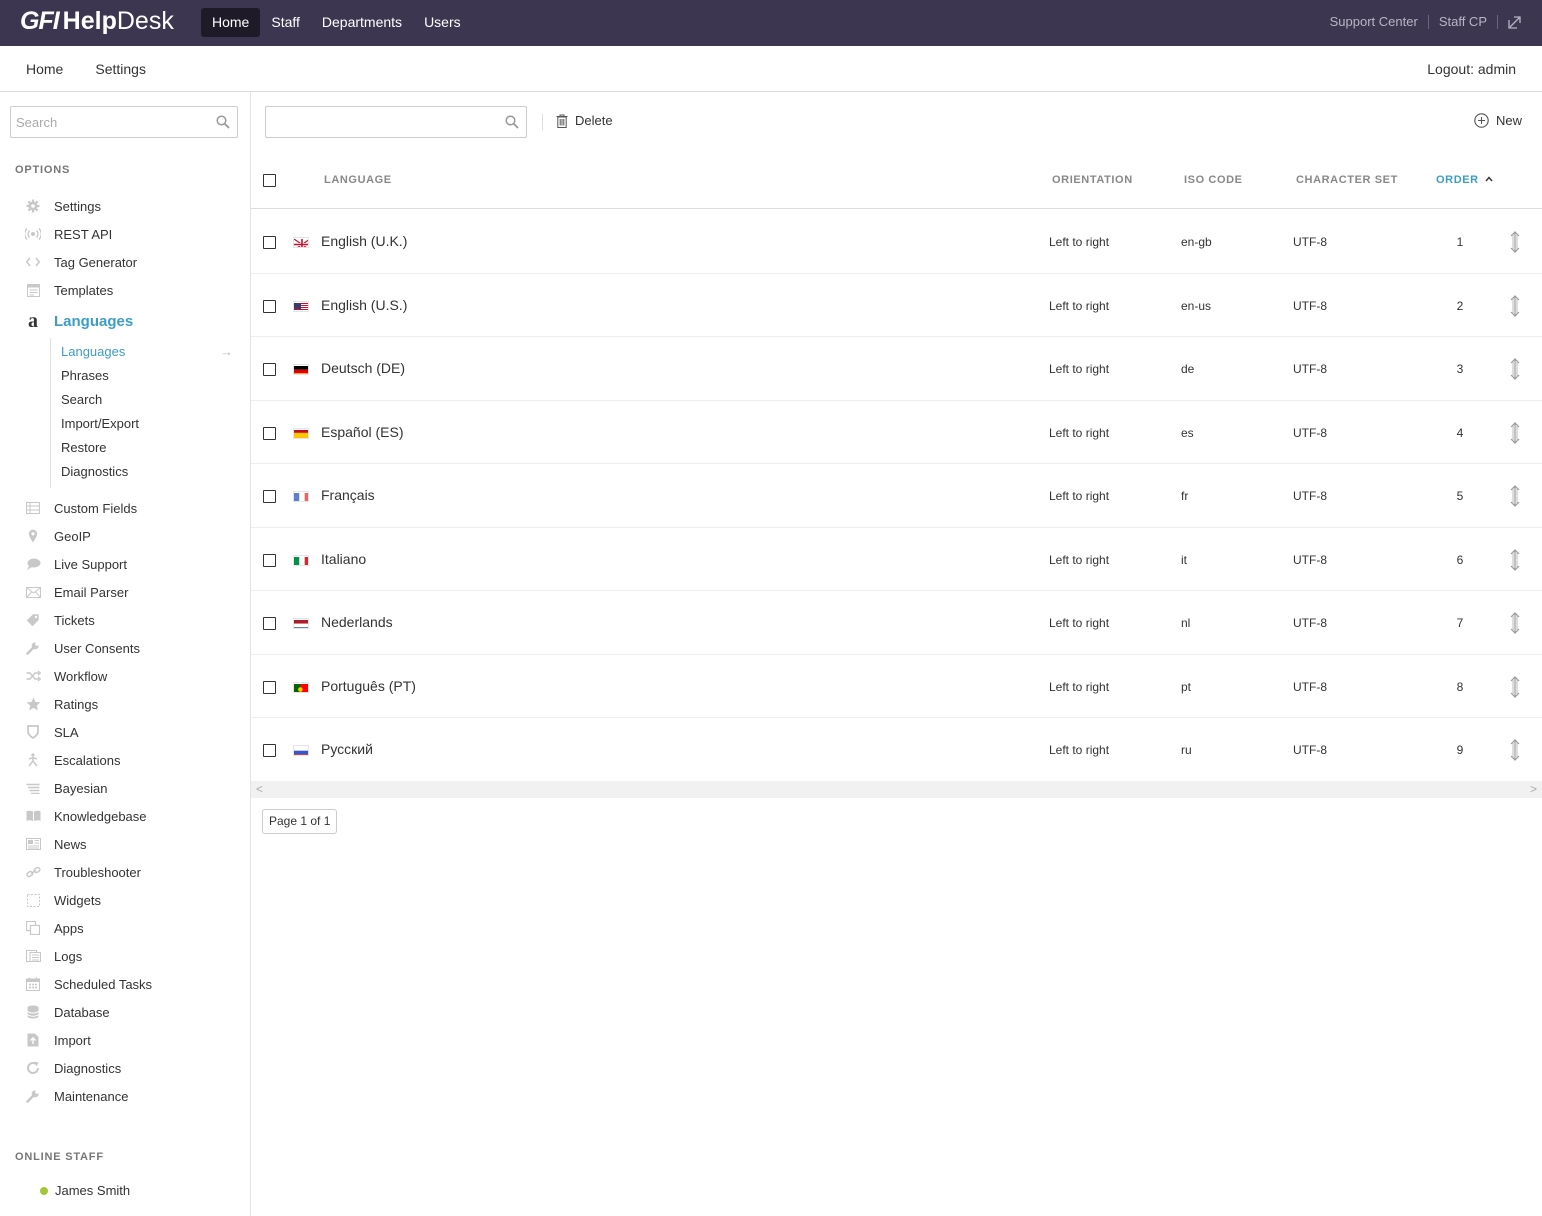 The width and height of the screenshot is (1542, 1216). I want to click on column-header-iso-code: ISO CODE, so click(1213, 180).